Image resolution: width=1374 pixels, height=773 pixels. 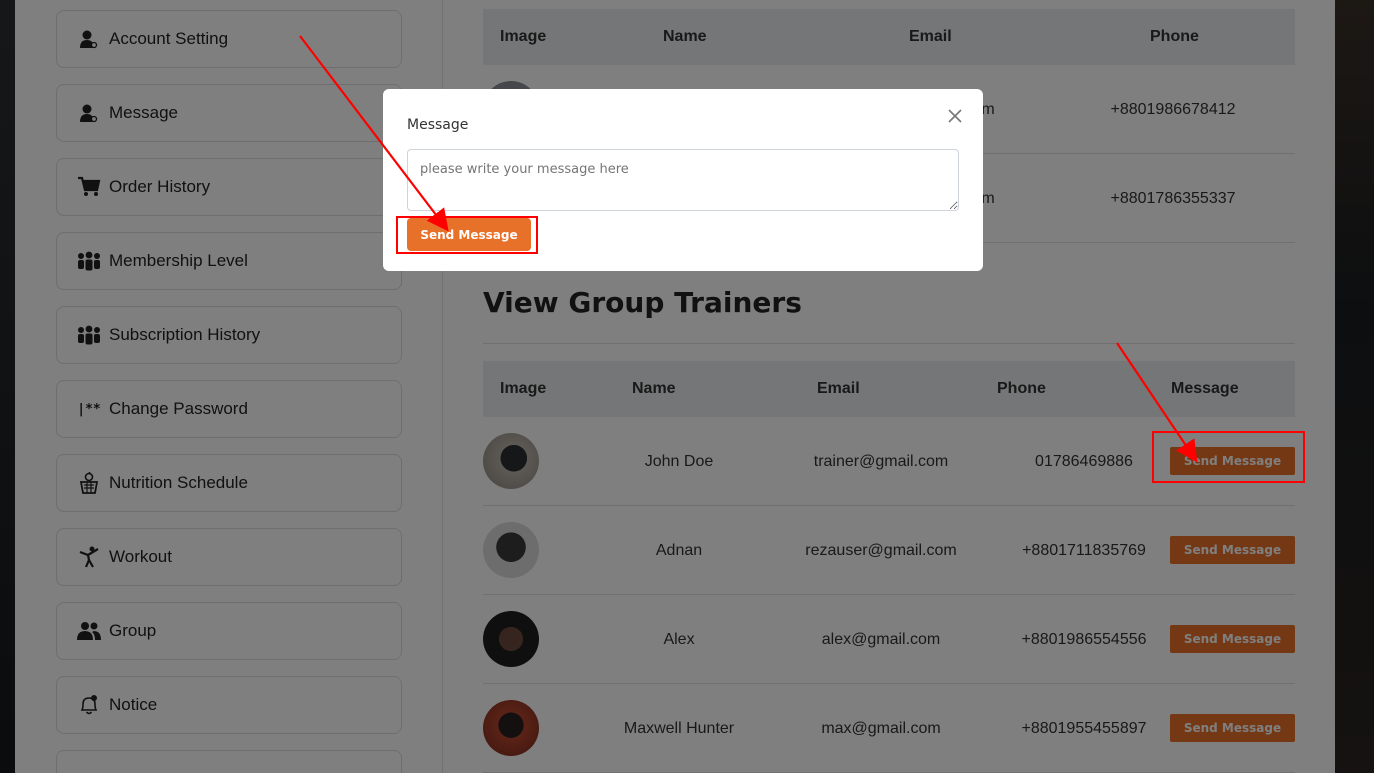 I want to click on close-icon, so click(x=955, y=117).